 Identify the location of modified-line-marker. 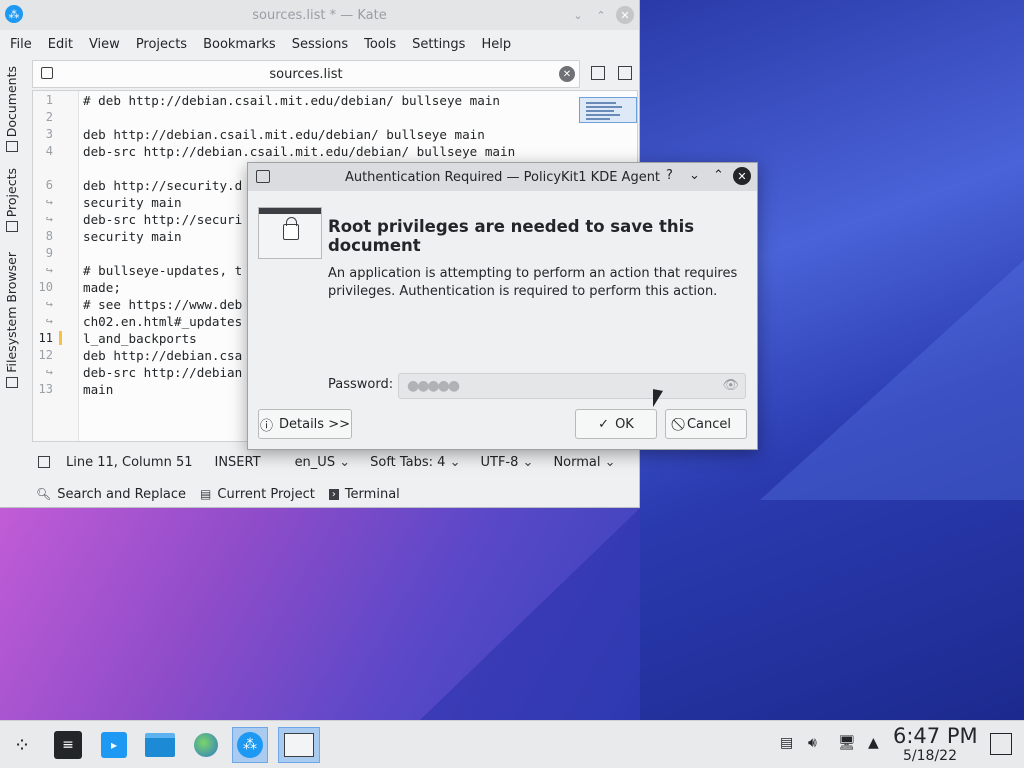
(60, 338).